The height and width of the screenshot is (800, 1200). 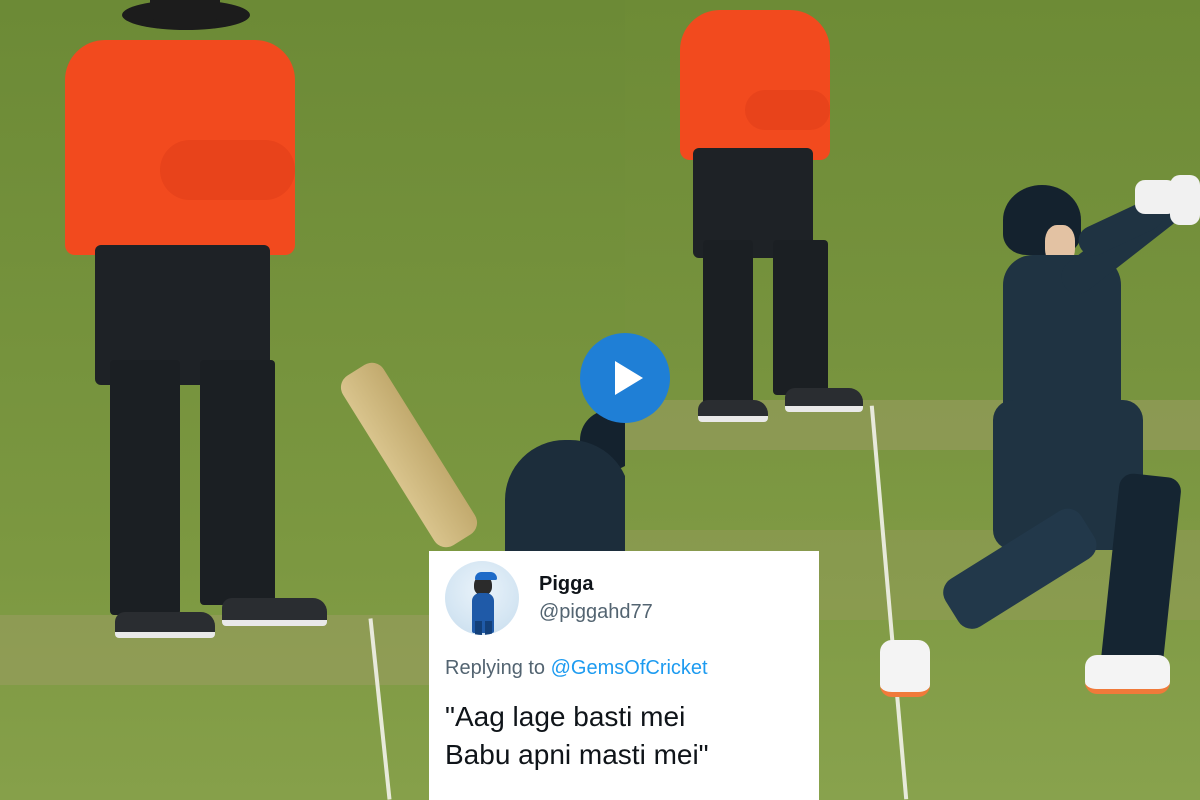 I want to click on reply-context: Replying to @GemsOfCricket, so click(x=624, y=668).